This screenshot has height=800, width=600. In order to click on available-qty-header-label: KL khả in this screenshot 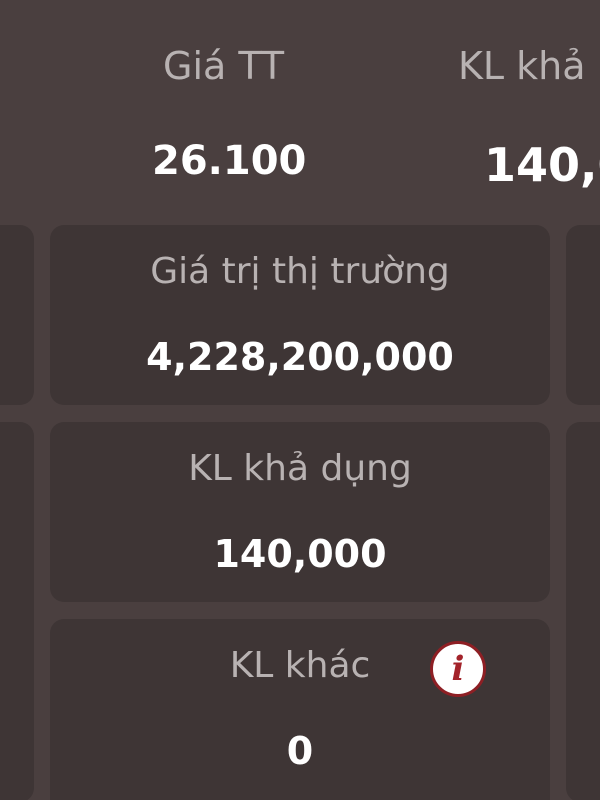, I will do `click(522, 66)`.